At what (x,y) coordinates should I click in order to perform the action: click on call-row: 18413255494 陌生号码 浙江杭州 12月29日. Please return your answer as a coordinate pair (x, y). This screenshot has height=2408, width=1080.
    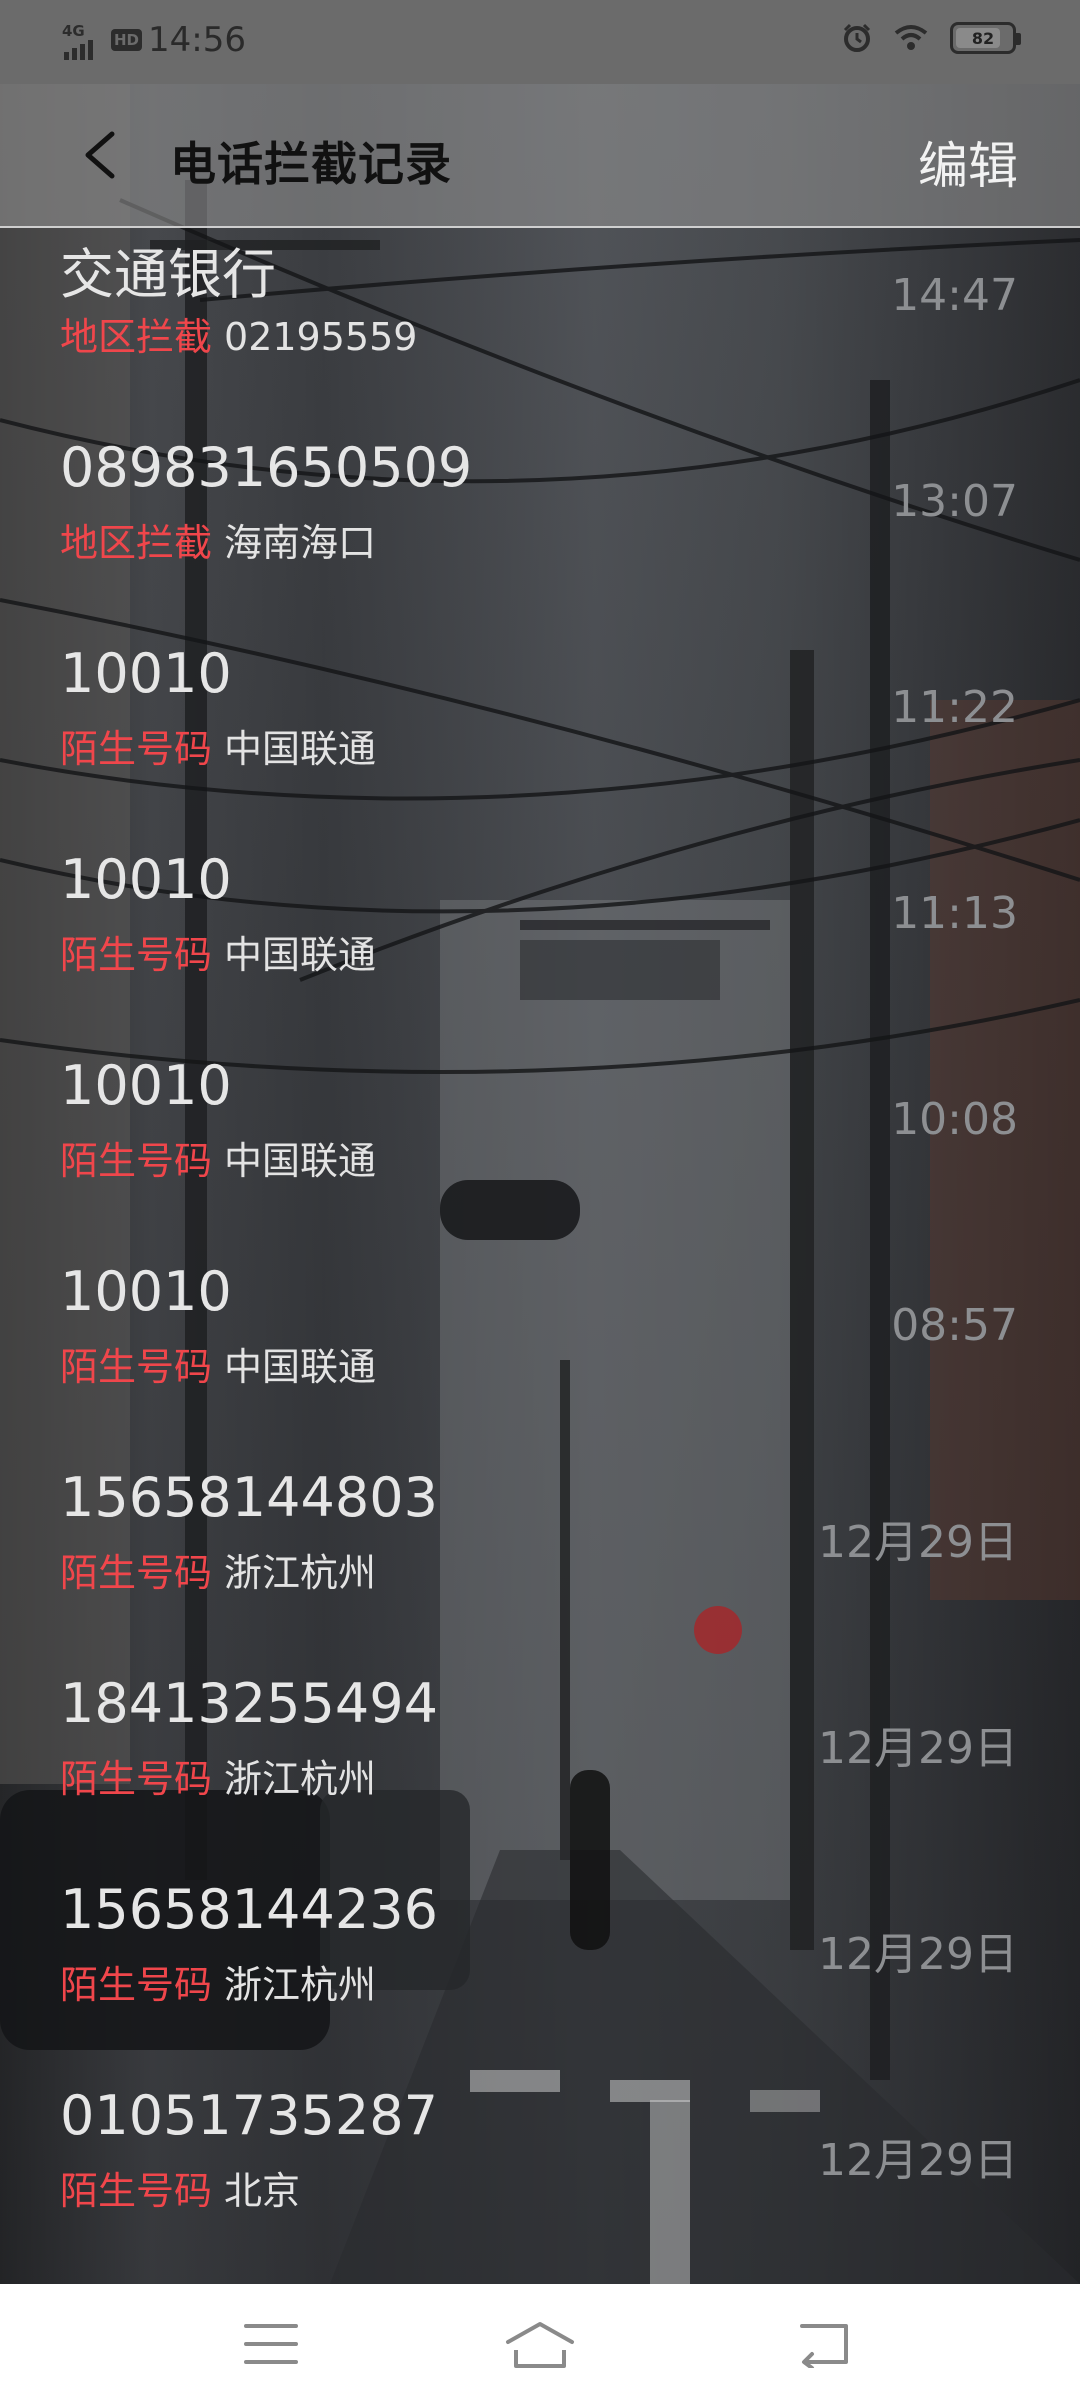
    Looking at the image, I should click on (540, 1693).